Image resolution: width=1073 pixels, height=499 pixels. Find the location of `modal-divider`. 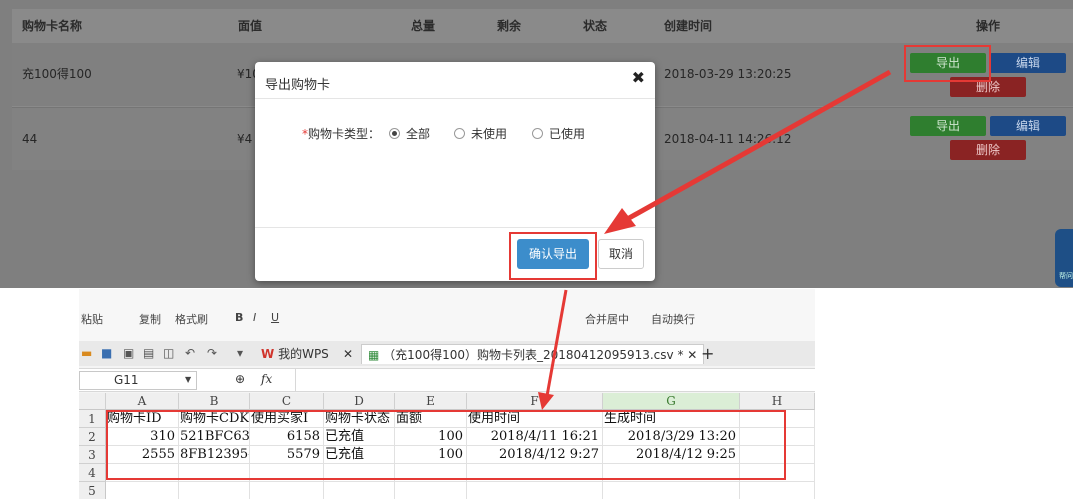

modal-divider is located at coordinates (455, 98).